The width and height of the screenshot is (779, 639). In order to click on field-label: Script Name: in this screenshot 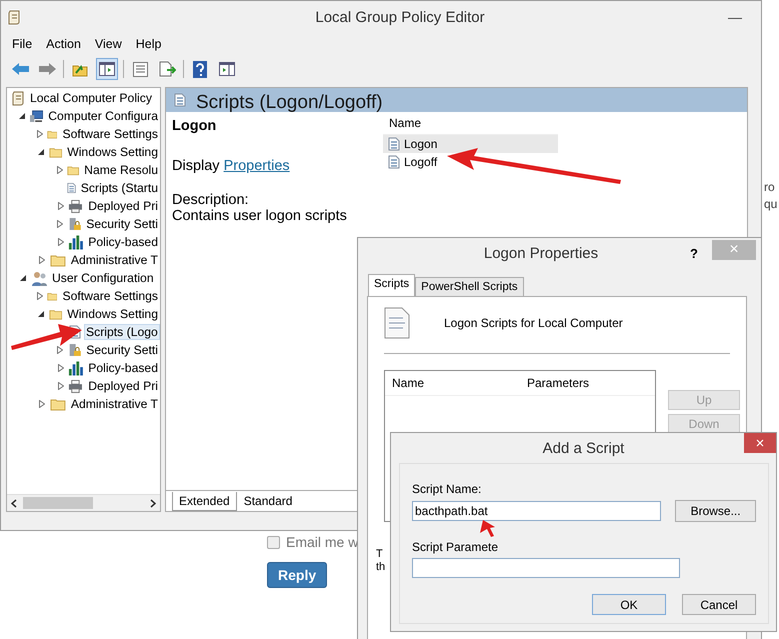, I will do `click(447, 489)`.